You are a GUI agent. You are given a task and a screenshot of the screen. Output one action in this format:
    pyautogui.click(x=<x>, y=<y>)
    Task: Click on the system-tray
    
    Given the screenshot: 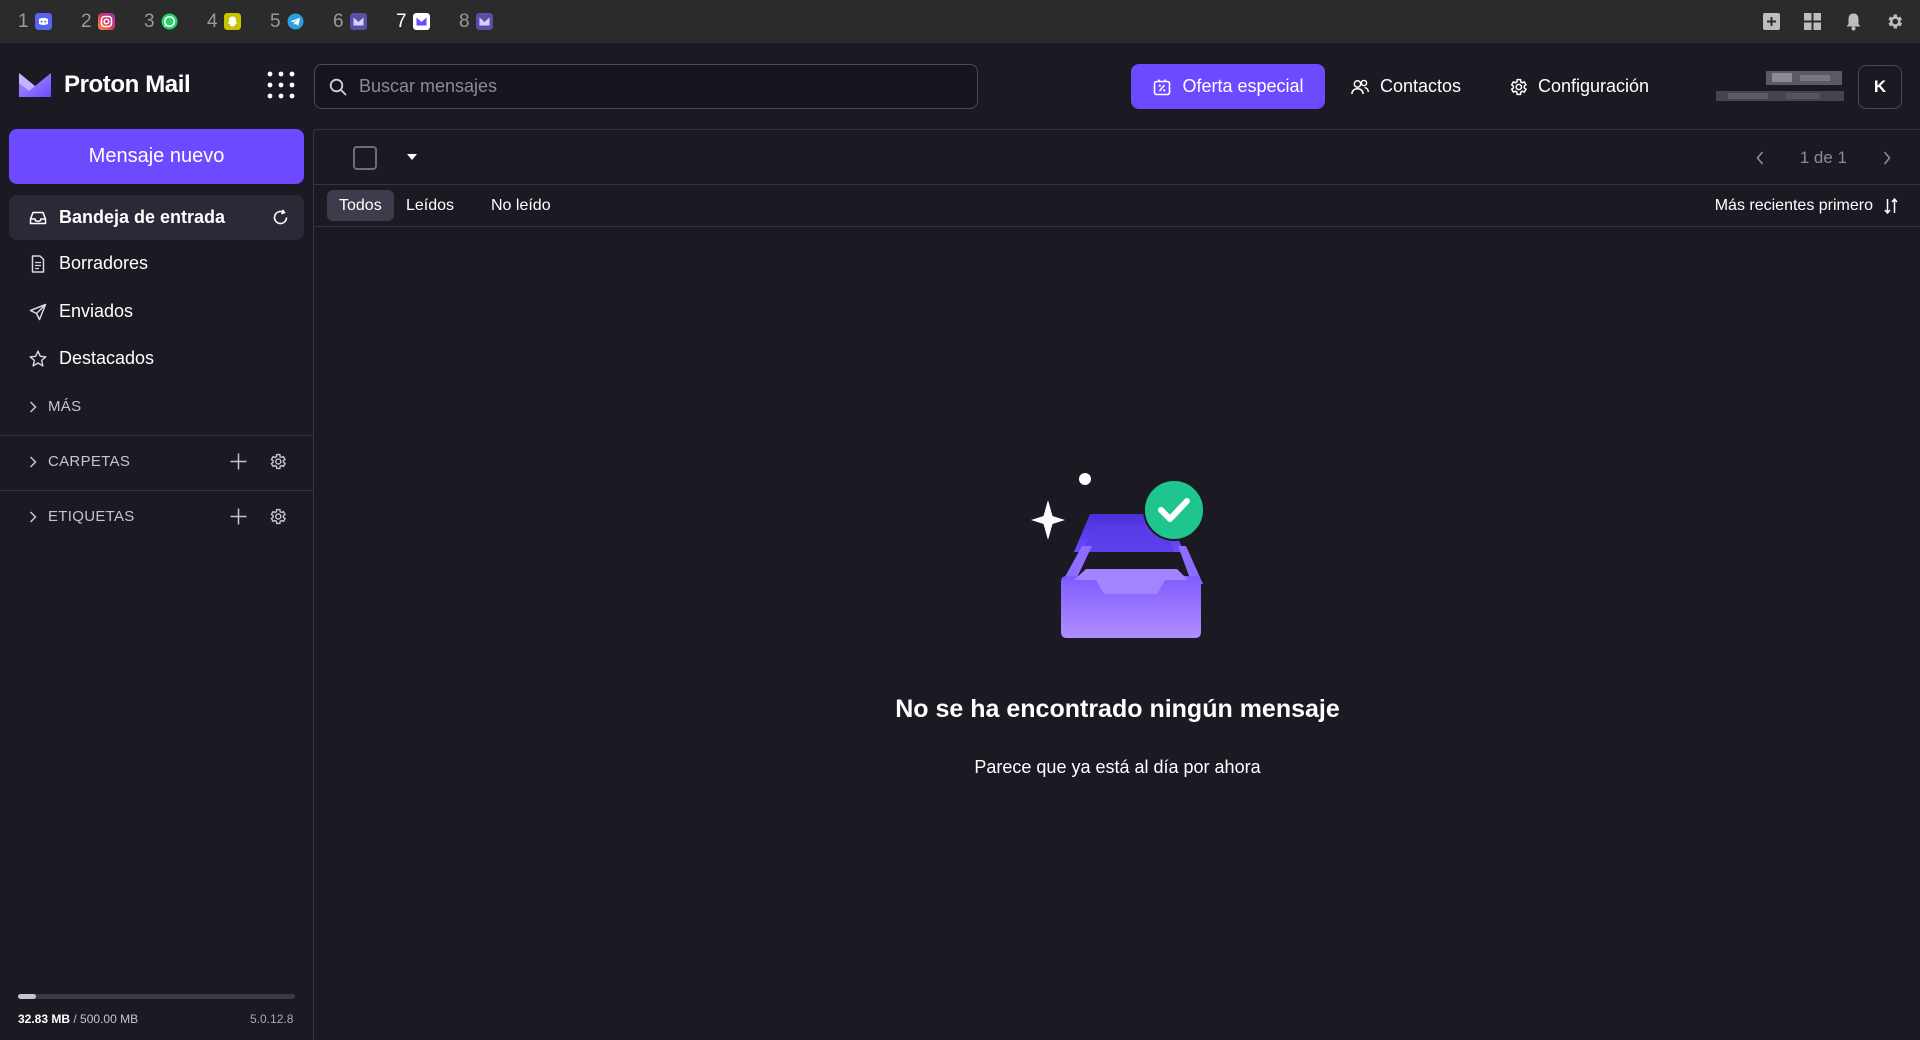 What is the action you would take?
    pyautogui.click(x=1833, y=21)
    